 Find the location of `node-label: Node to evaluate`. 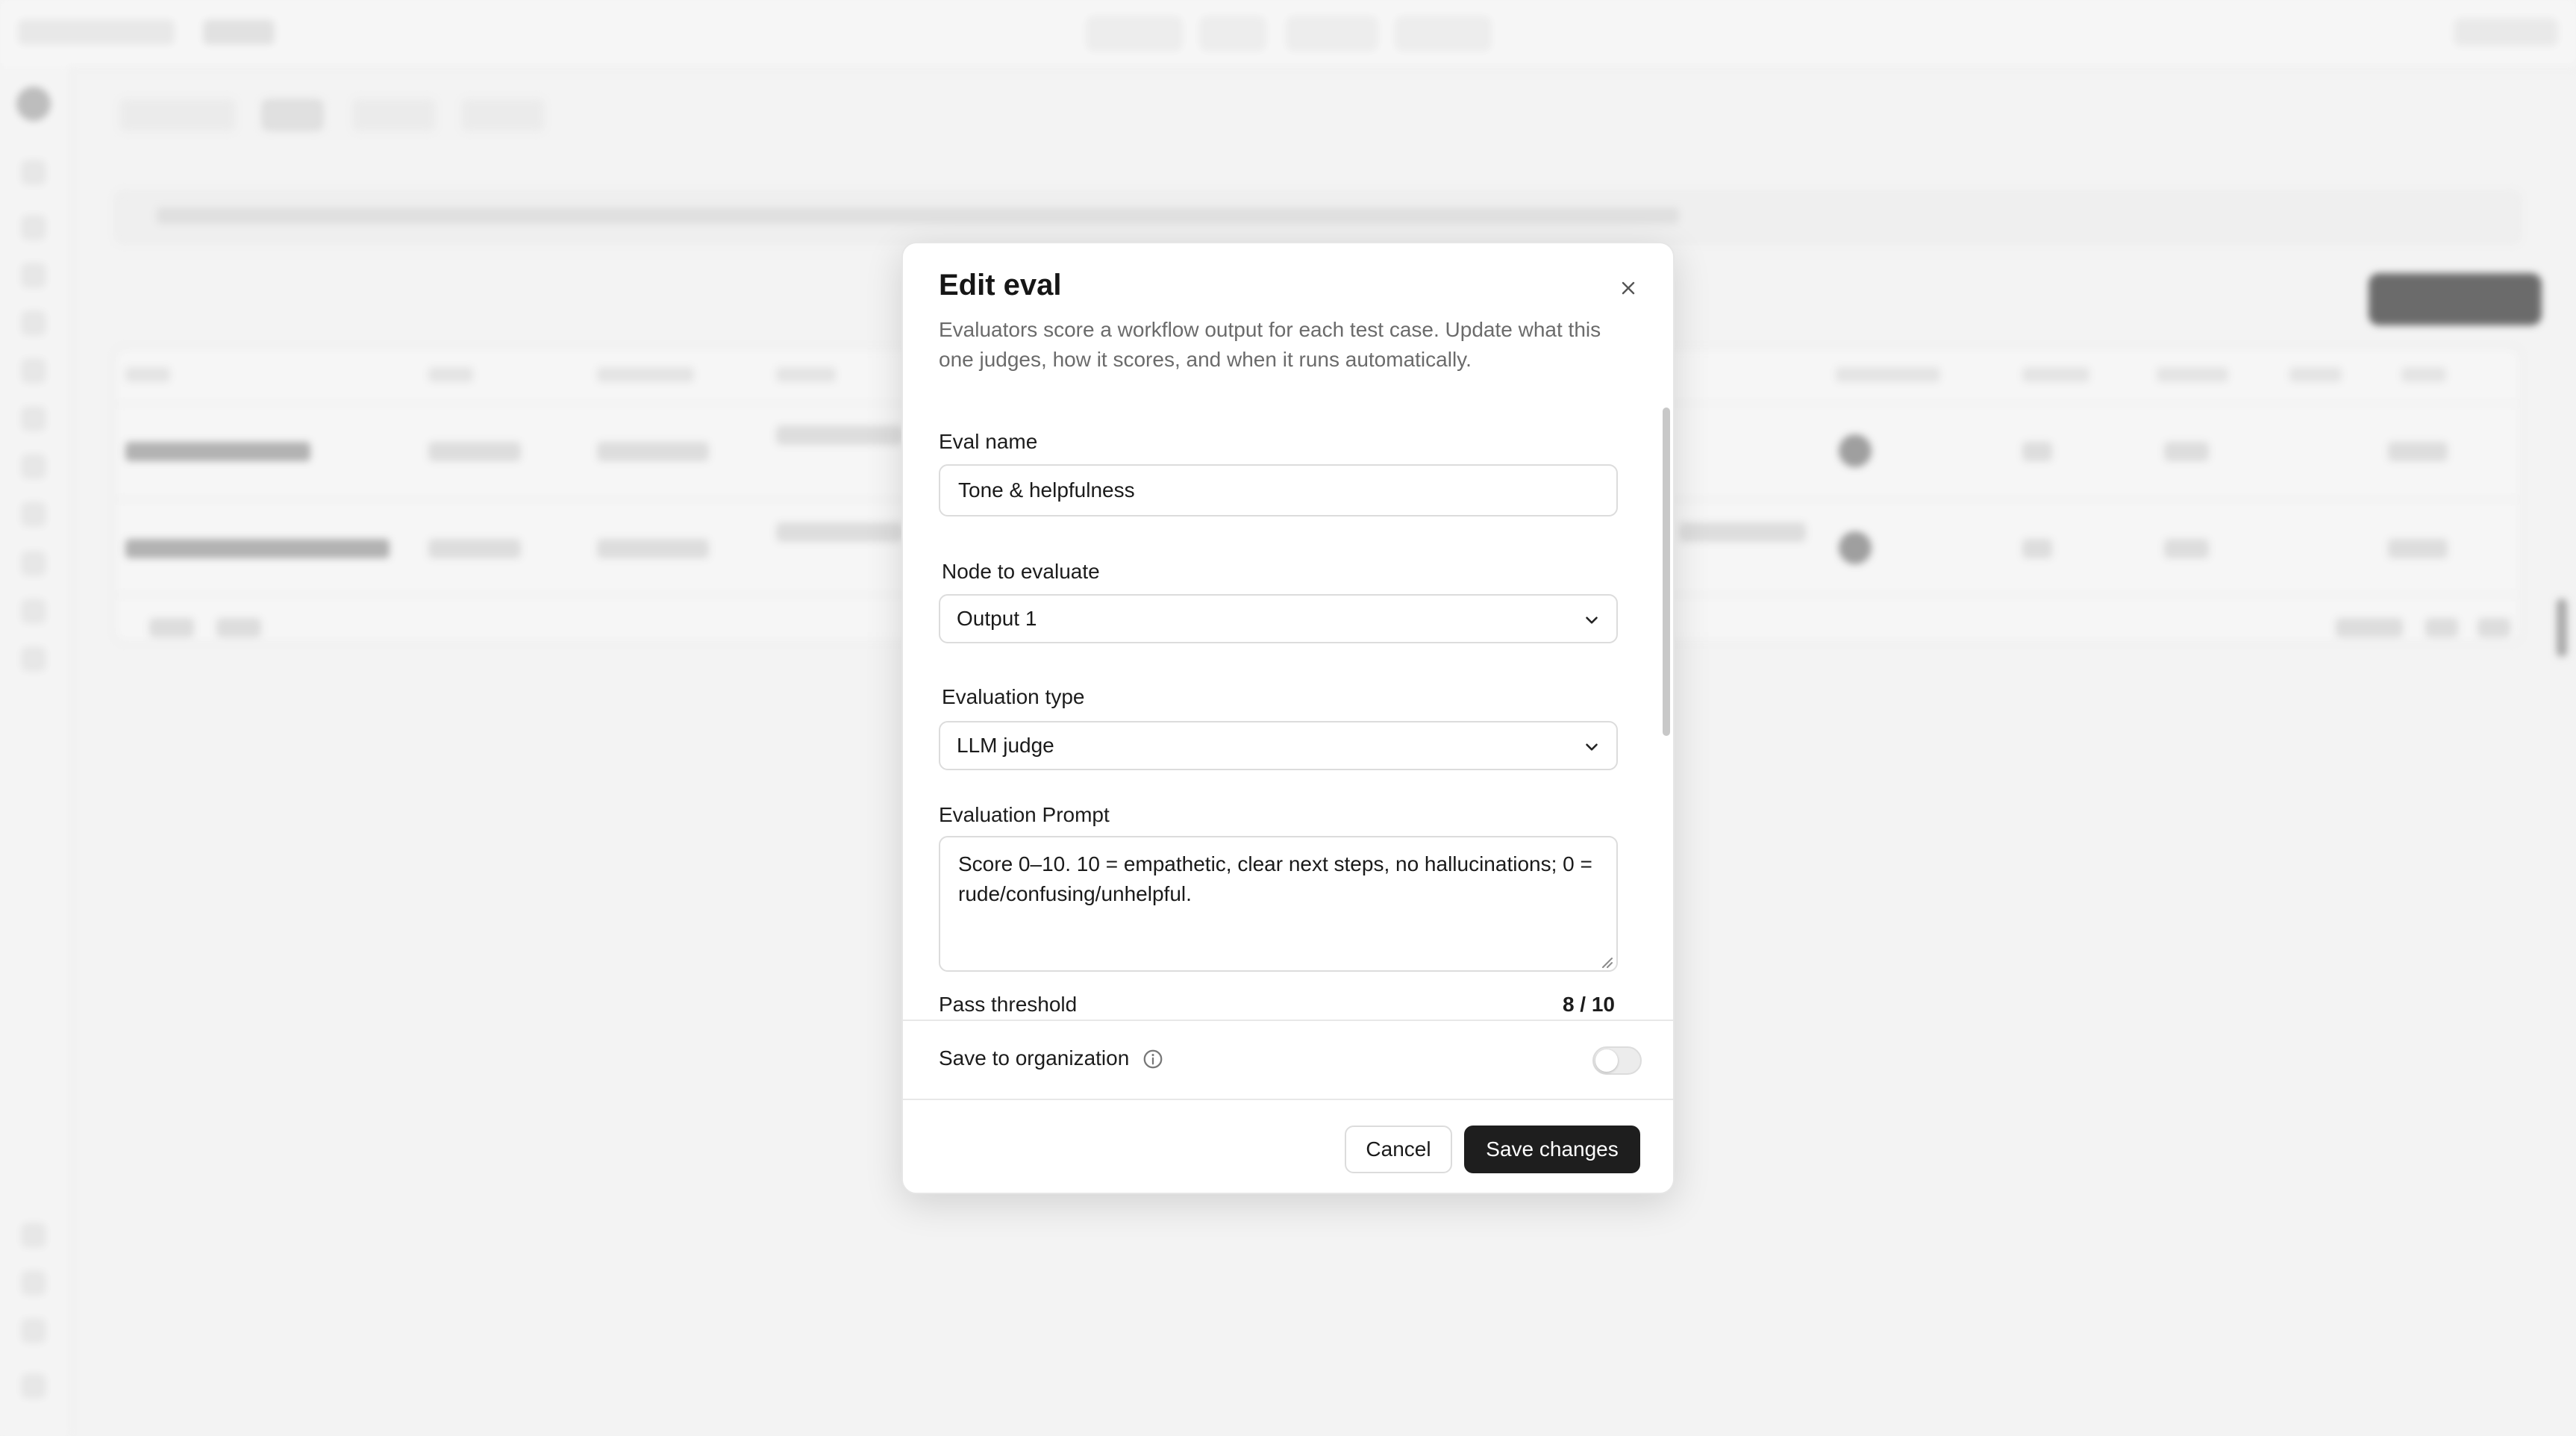

node-label: Node to evaluate is located at coordinates (1021, 571).